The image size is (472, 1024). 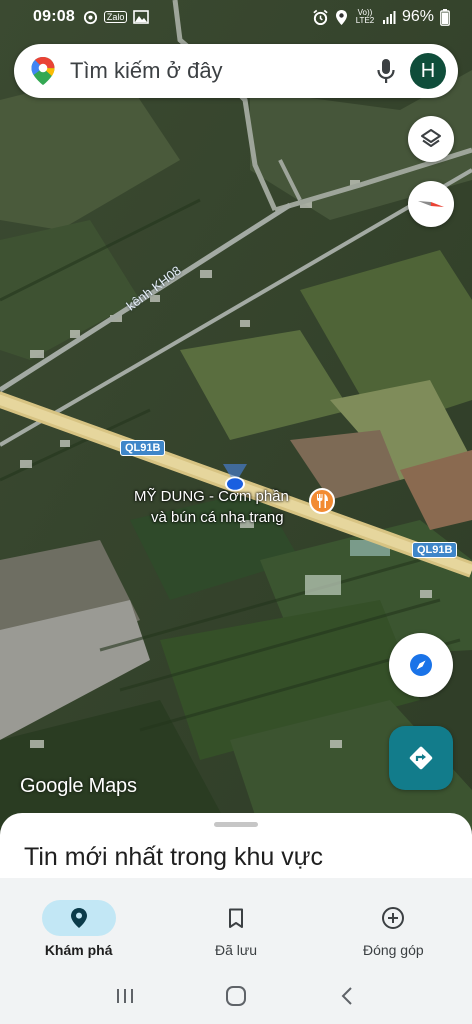 I want to click on bottom-navigation: Khám phá Đã lưu Đóng góp, so click(x=236, y=923).